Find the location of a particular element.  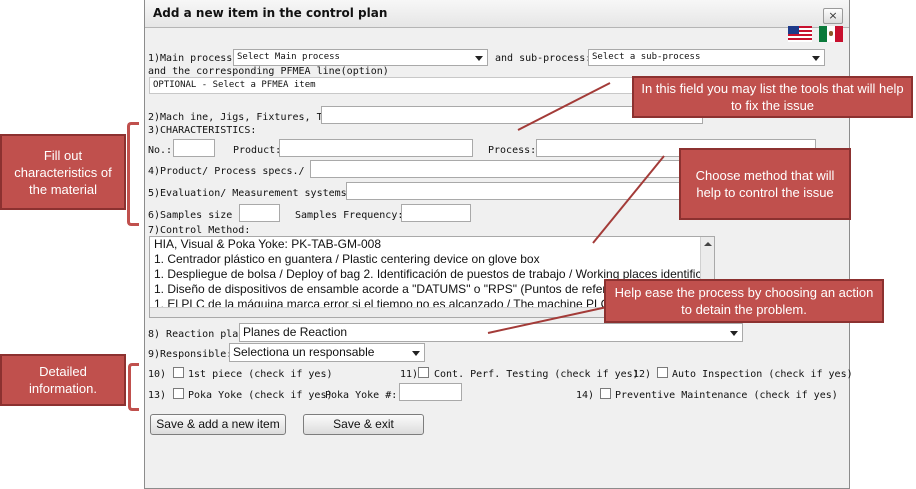

save-add-new-button: Save & add a new item is located at coordinates (218, 424).